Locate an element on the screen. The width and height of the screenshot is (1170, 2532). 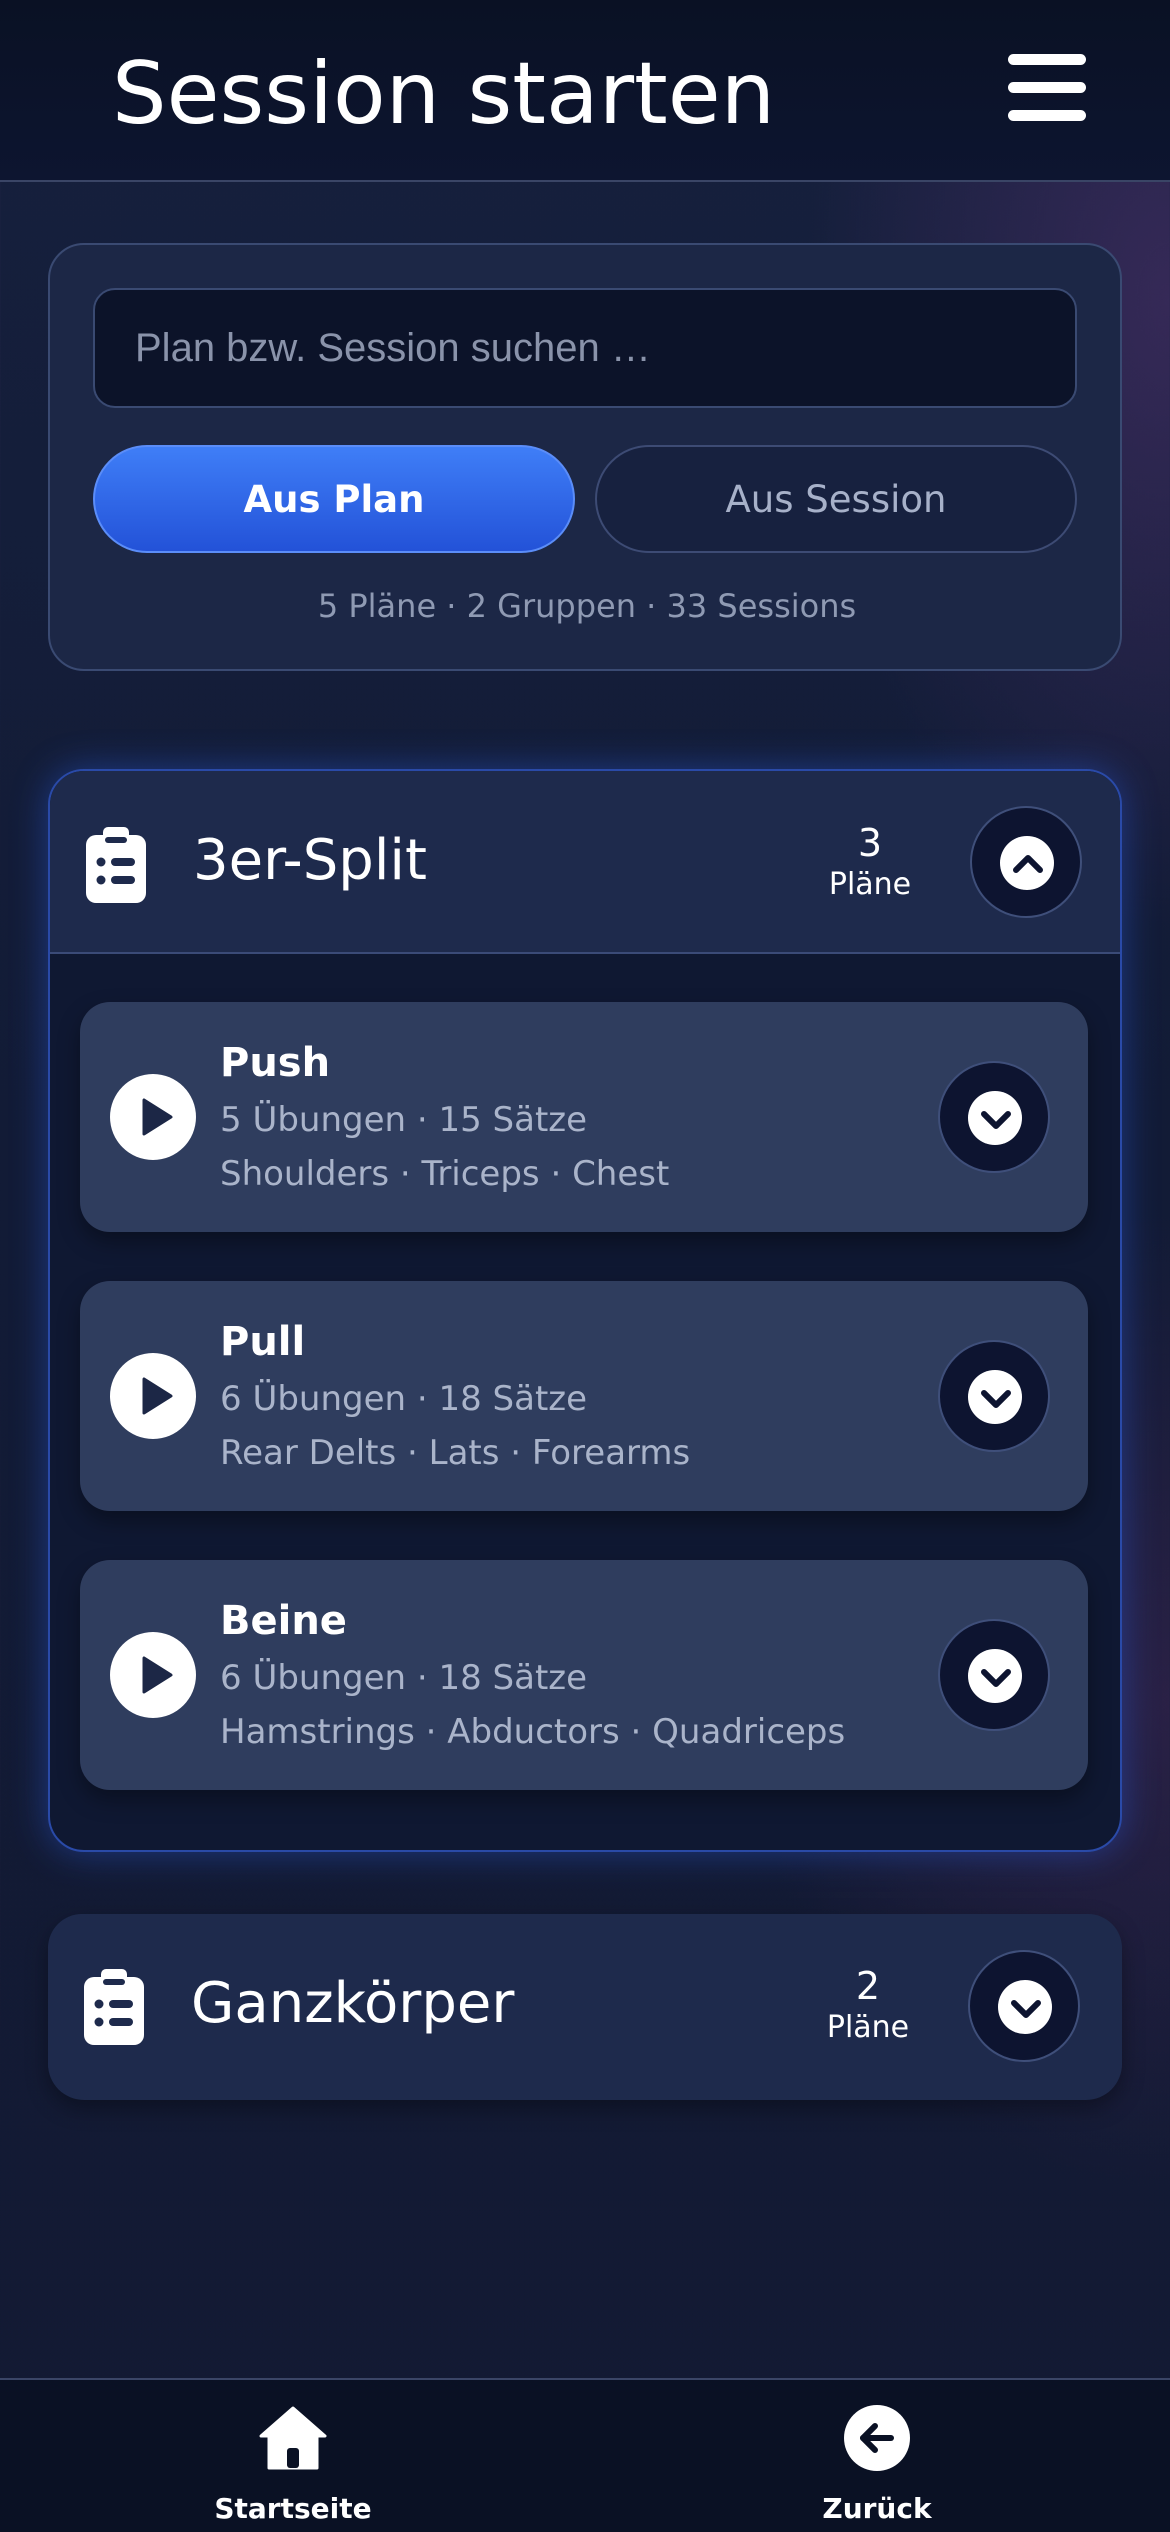
search-input is located at coordinates (585, 348).